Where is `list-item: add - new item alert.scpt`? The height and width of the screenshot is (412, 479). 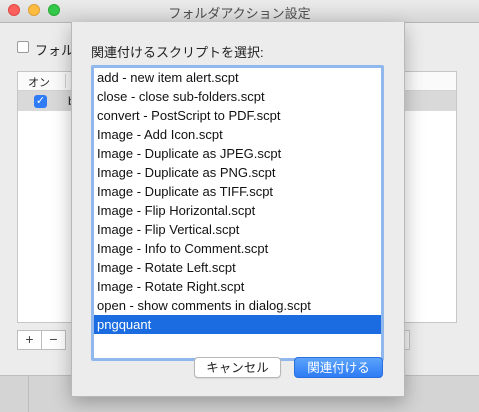 list-item: add - new item alert.scpt is located at coordinates (237, 77).